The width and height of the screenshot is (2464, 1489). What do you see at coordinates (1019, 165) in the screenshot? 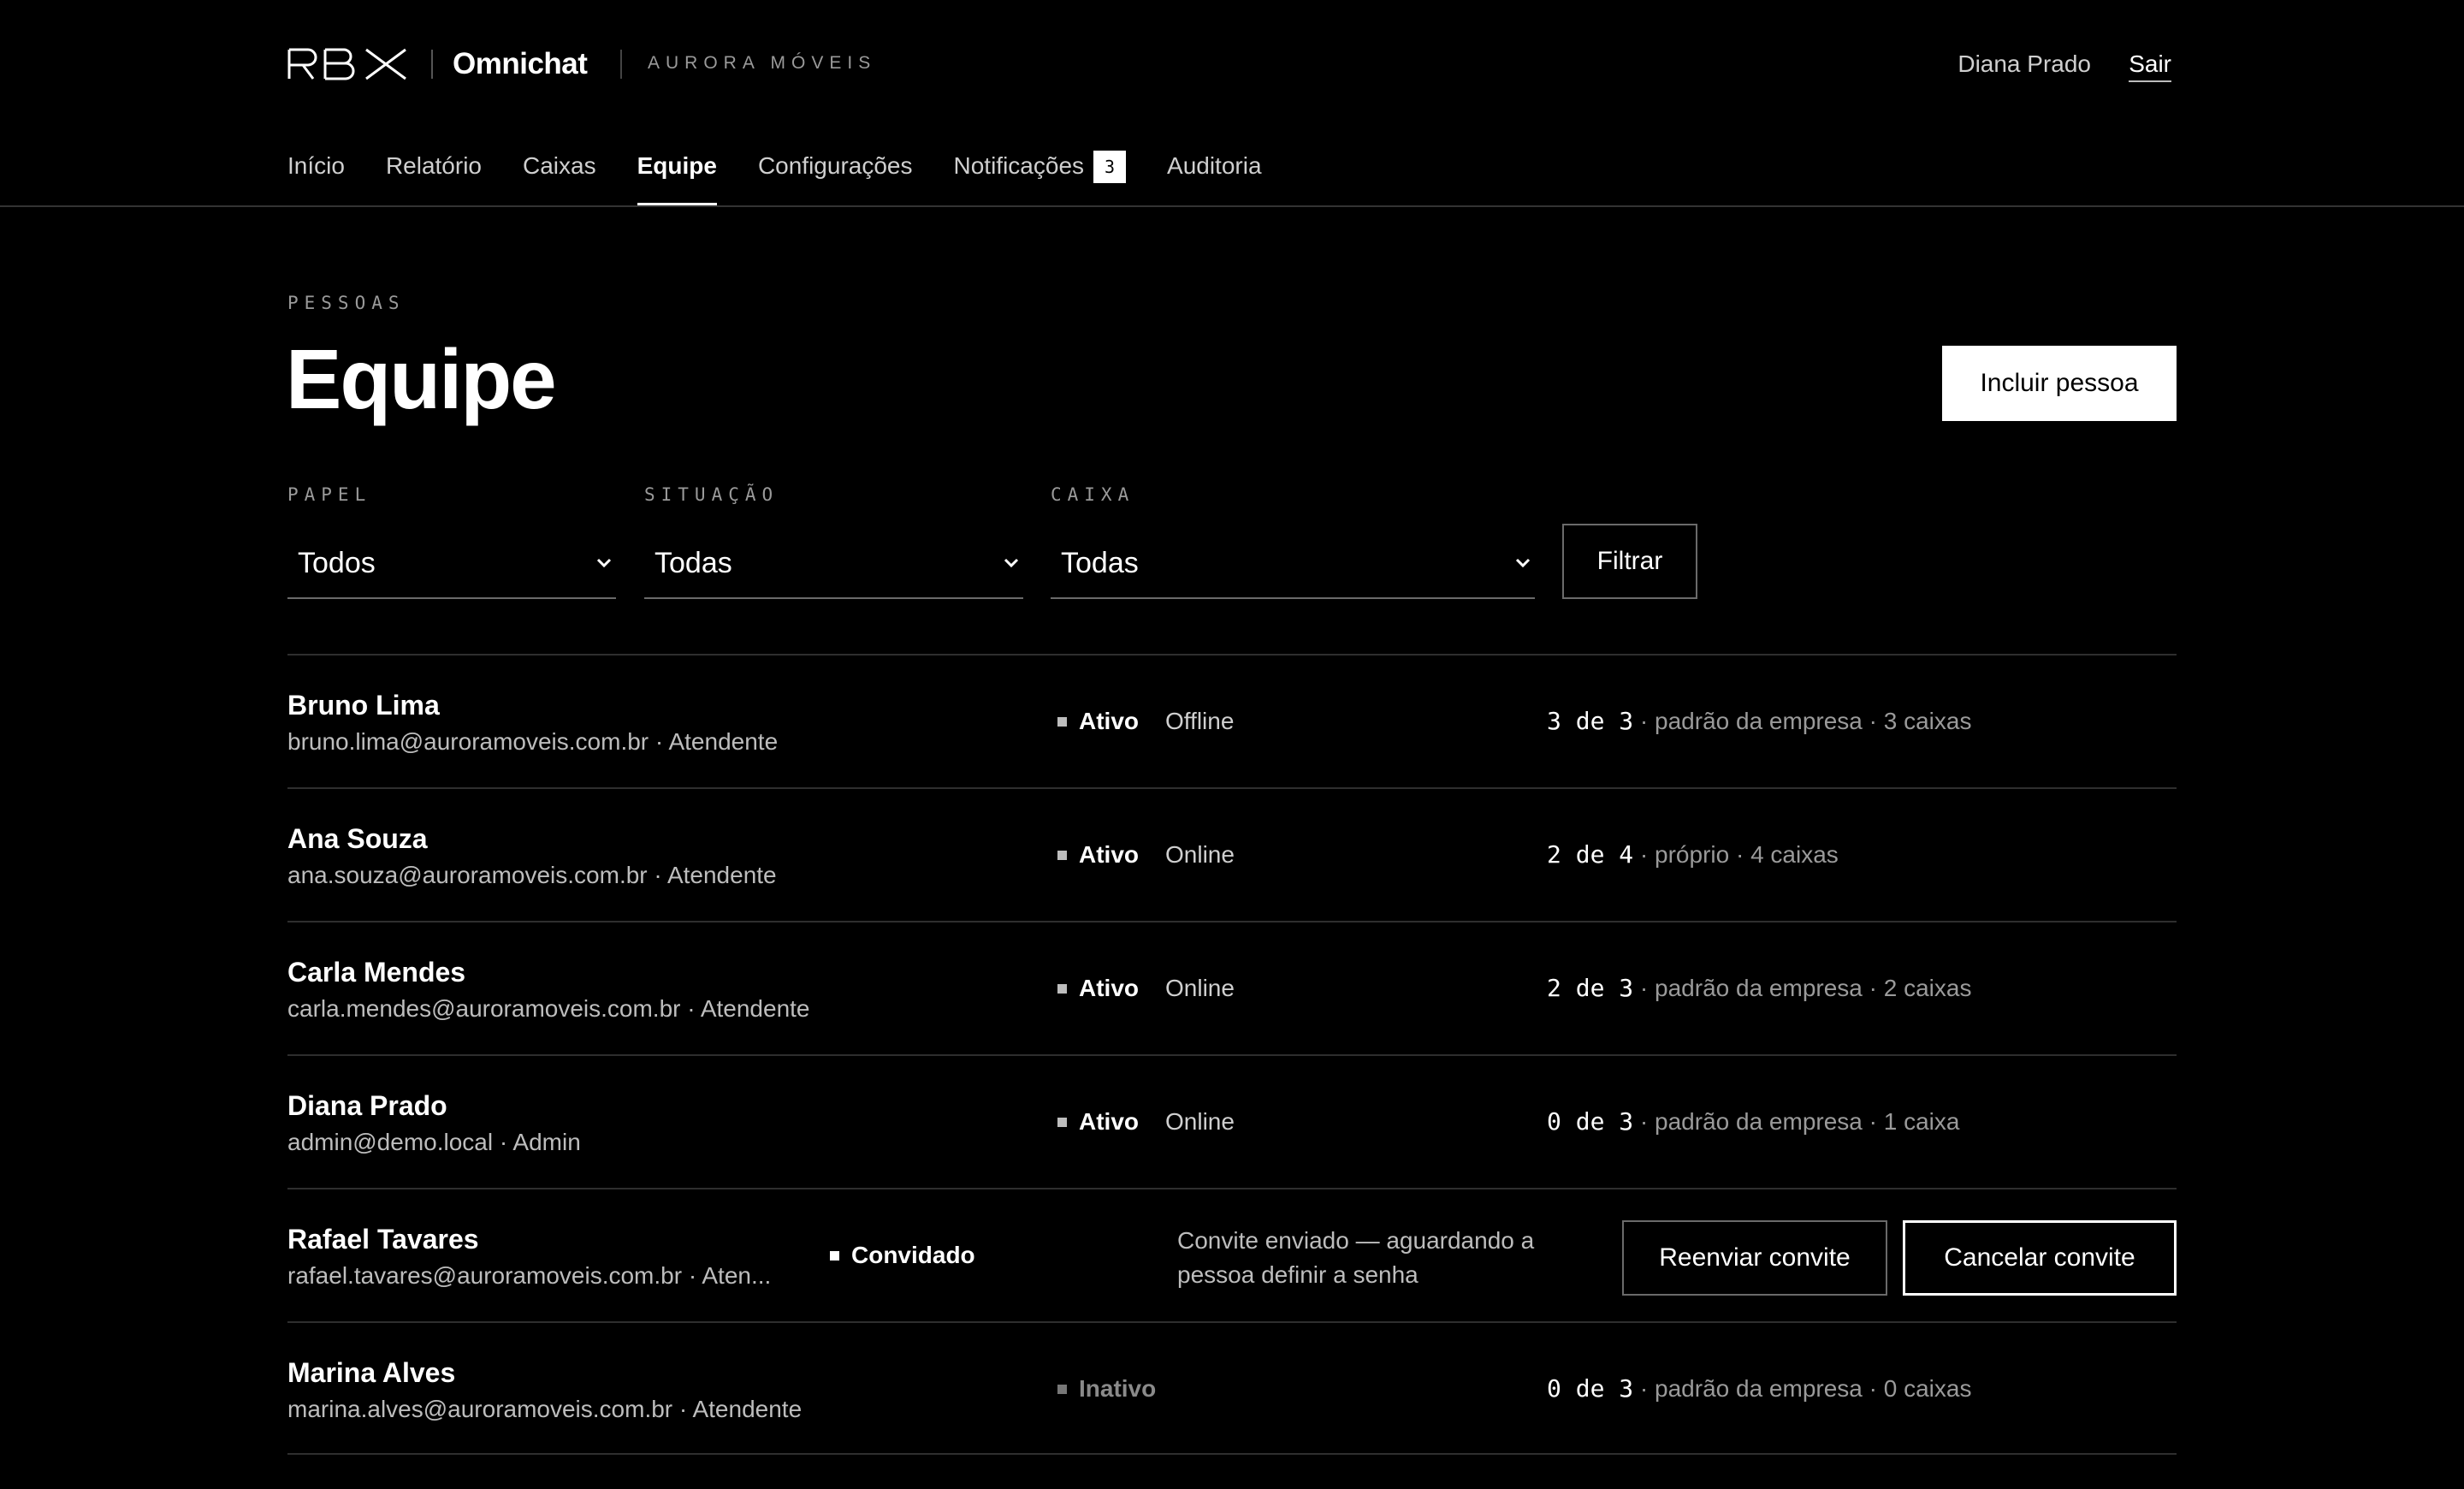
I see `nav-label: Notificações` at bounding box center [1019, 165].